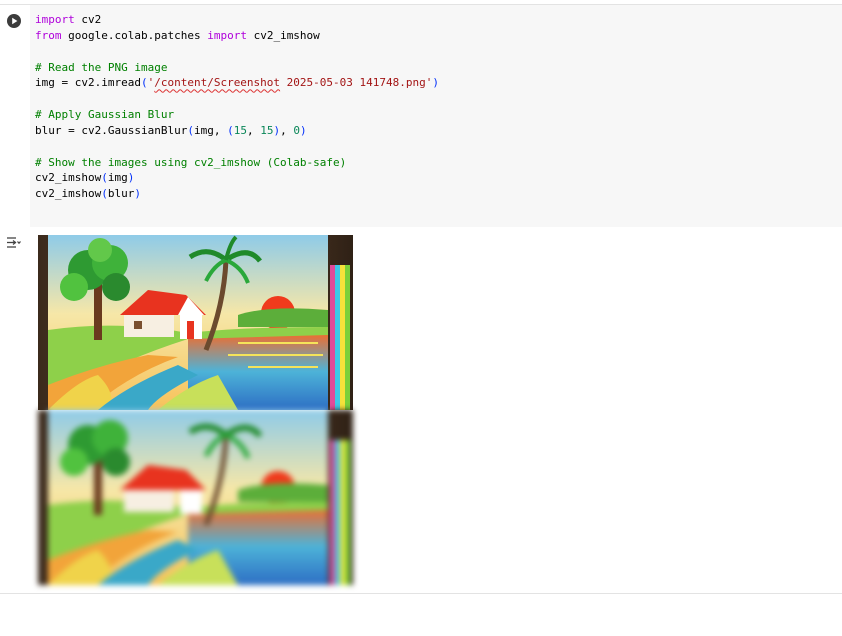 The height and width of the screenshot is (636, 842). I want to click on landscape-drawing, so click(195, 322).